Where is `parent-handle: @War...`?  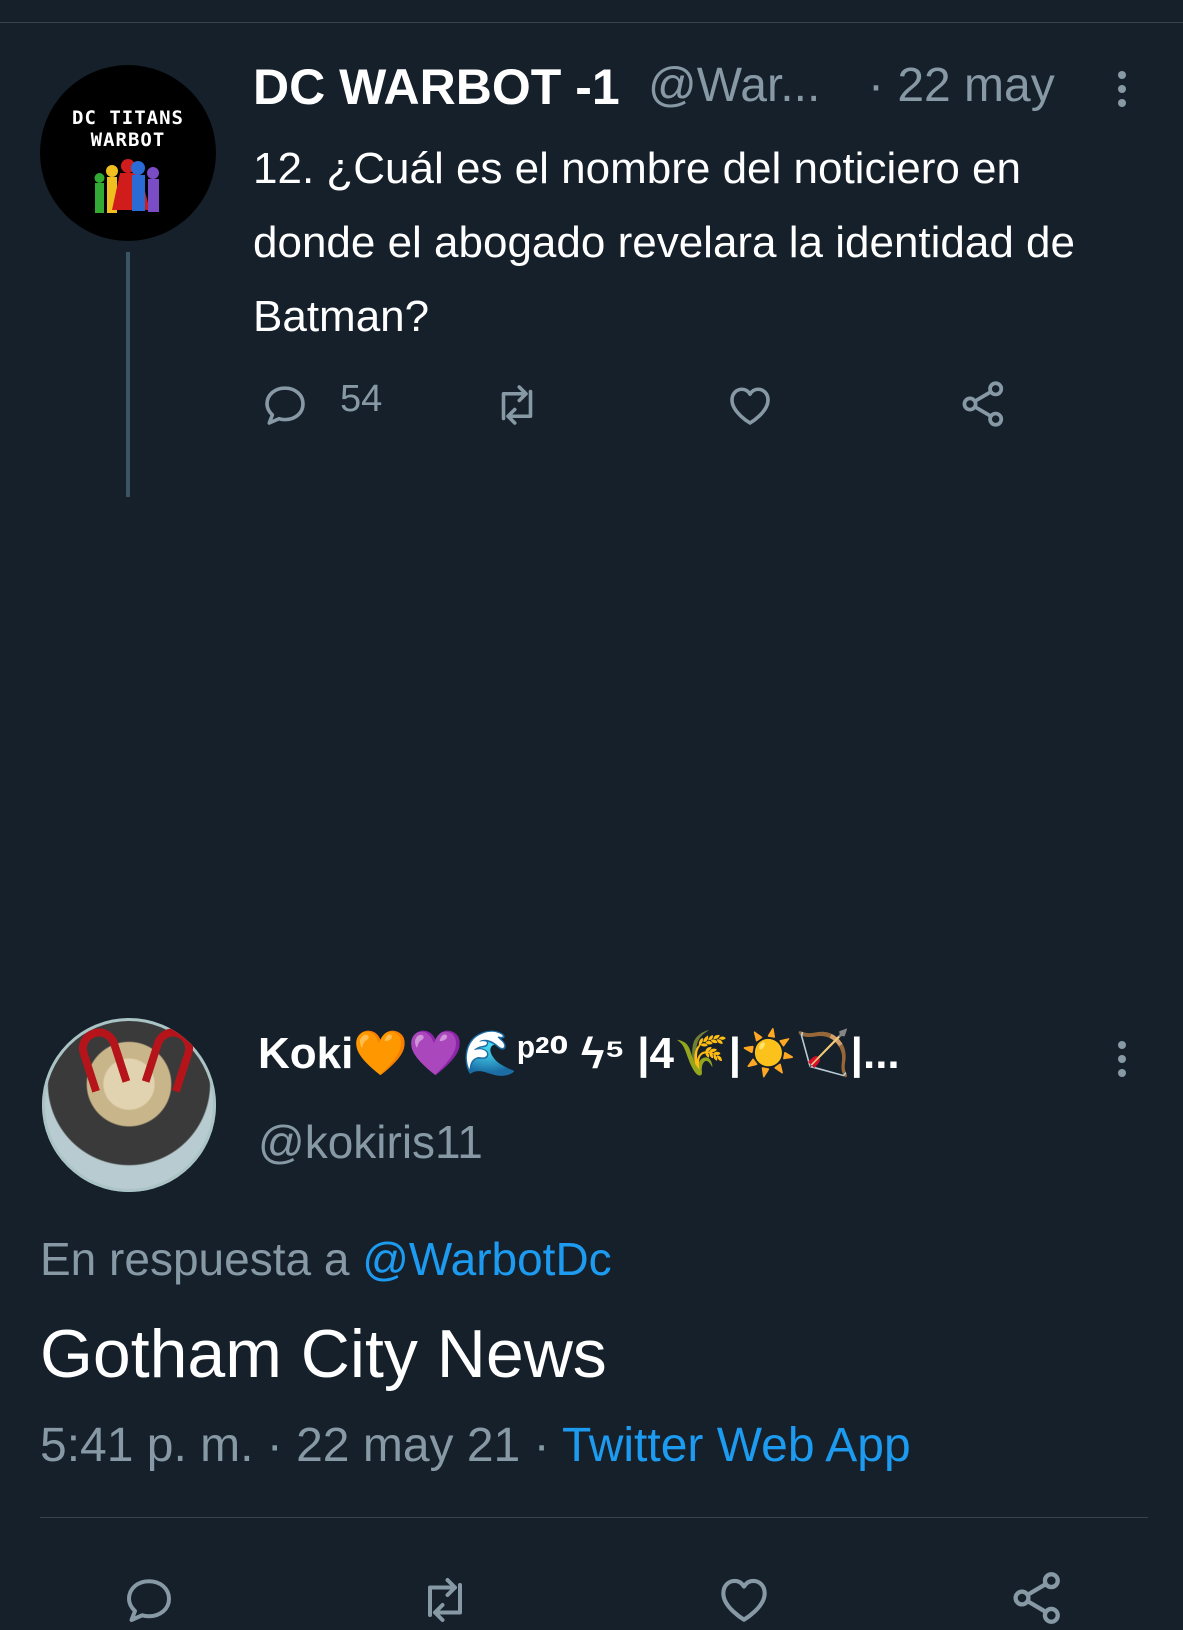 parent-handle: @War... is located at coordinates (734, 85).